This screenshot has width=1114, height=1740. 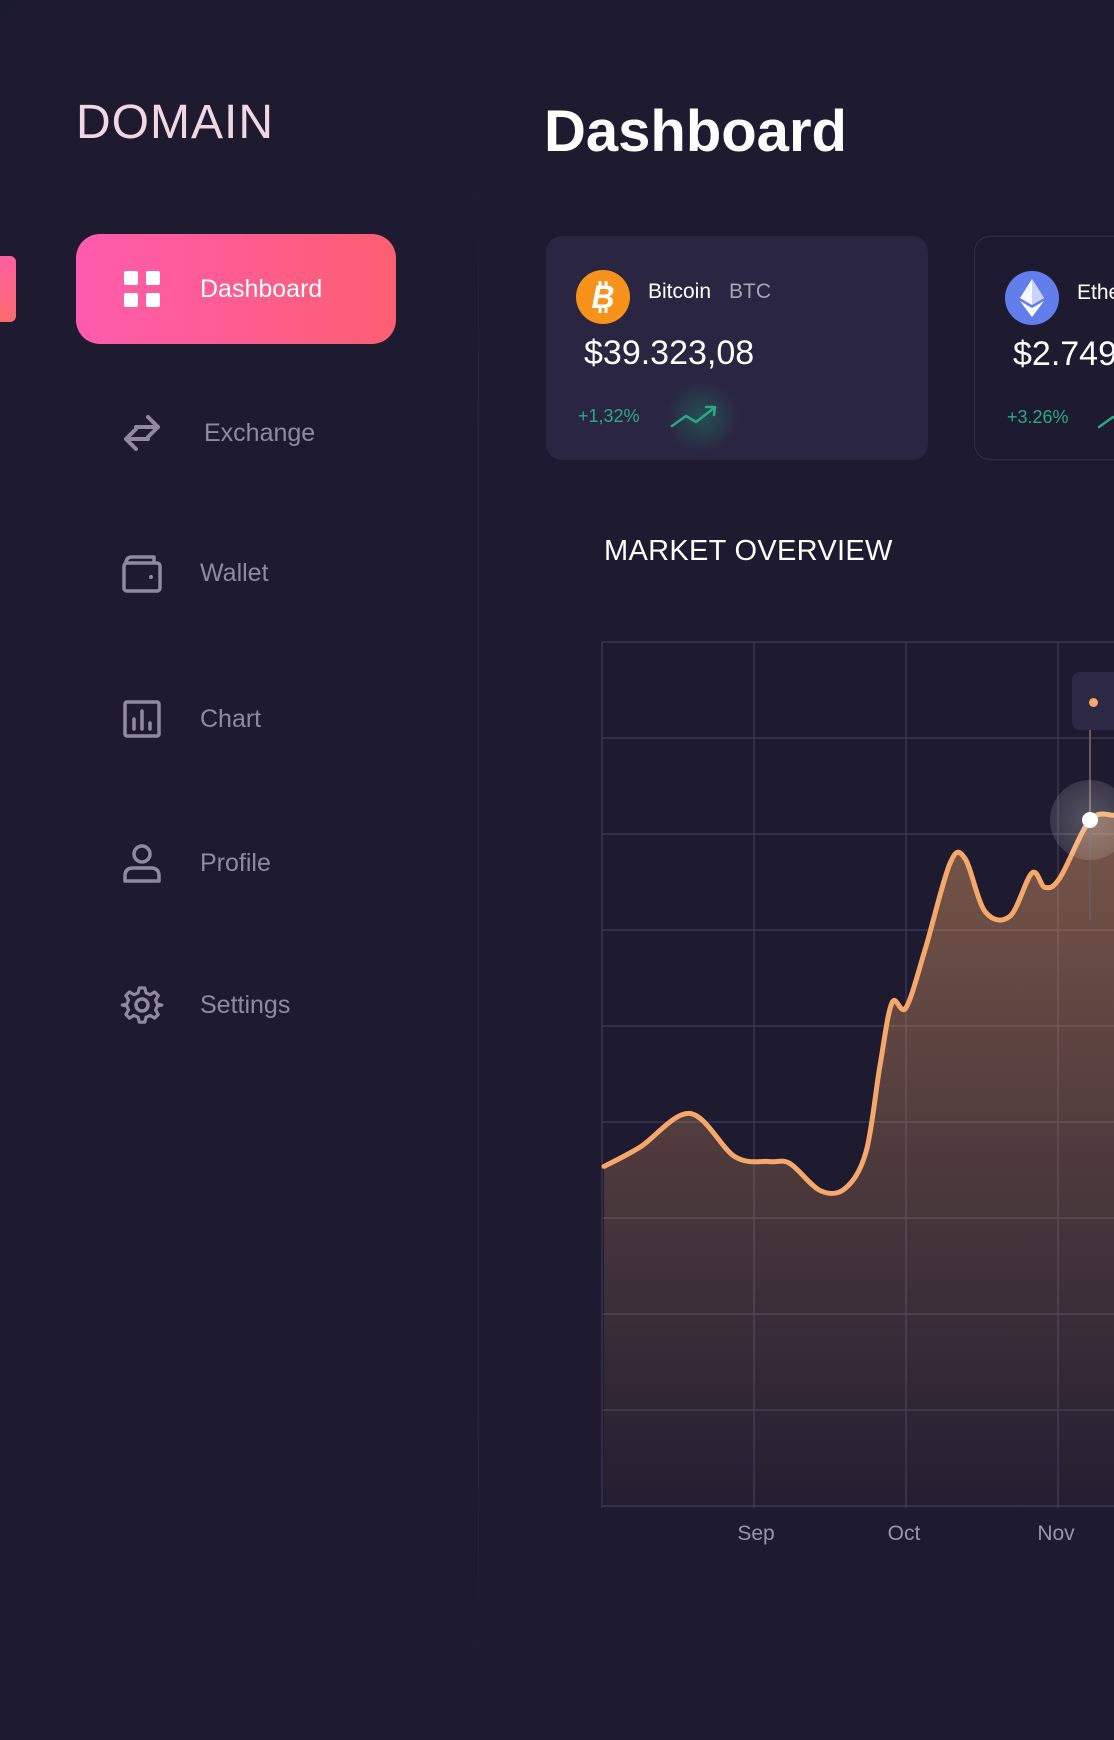 I want to click on sidebar-item-wallet: Wallet, so click(x=236, y=573).